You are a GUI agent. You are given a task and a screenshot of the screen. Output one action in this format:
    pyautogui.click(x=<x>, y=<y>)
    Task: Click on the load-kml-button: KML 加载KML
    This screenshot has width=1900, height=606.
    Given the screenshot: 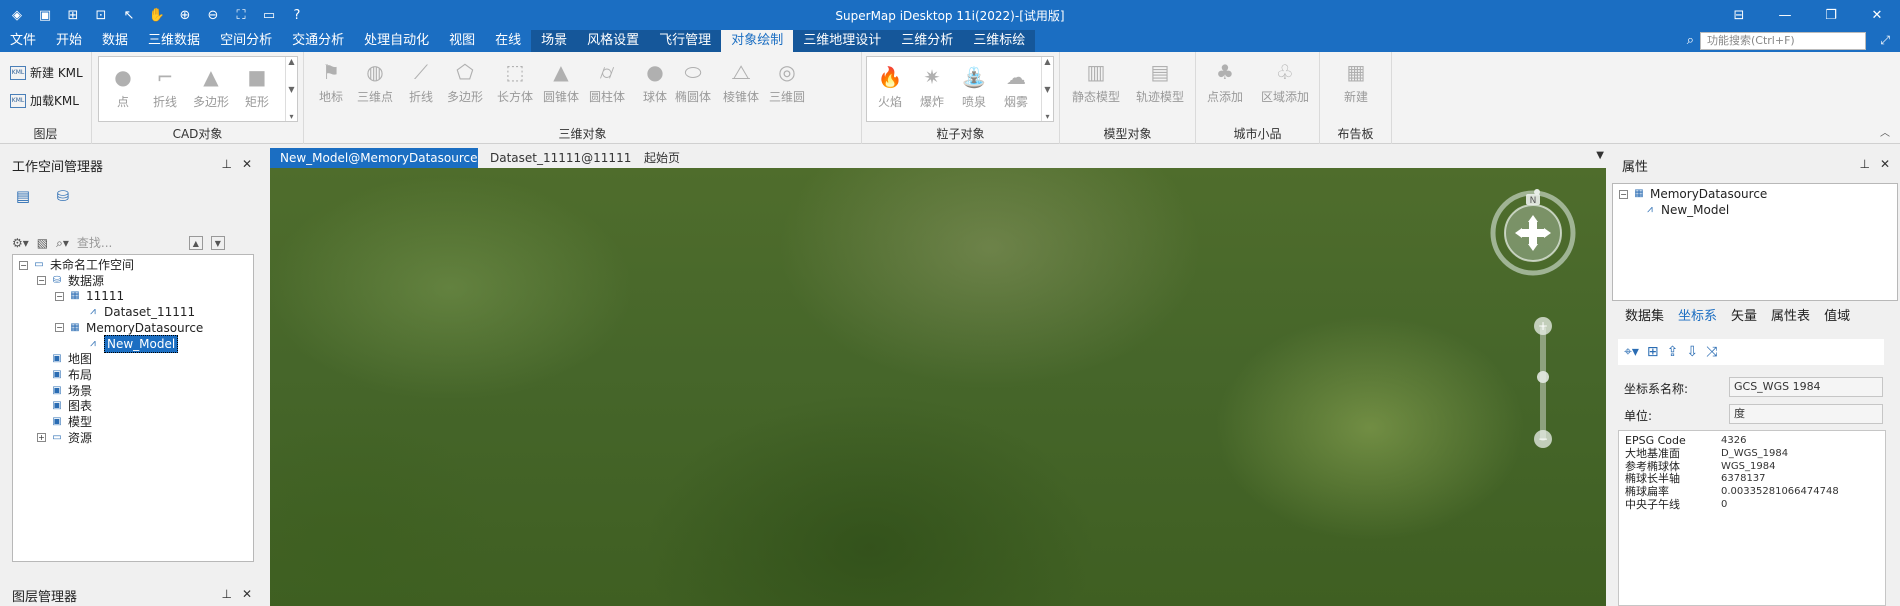 What is the action you would take?
    pyautogui.click(x=44, y=100)
    